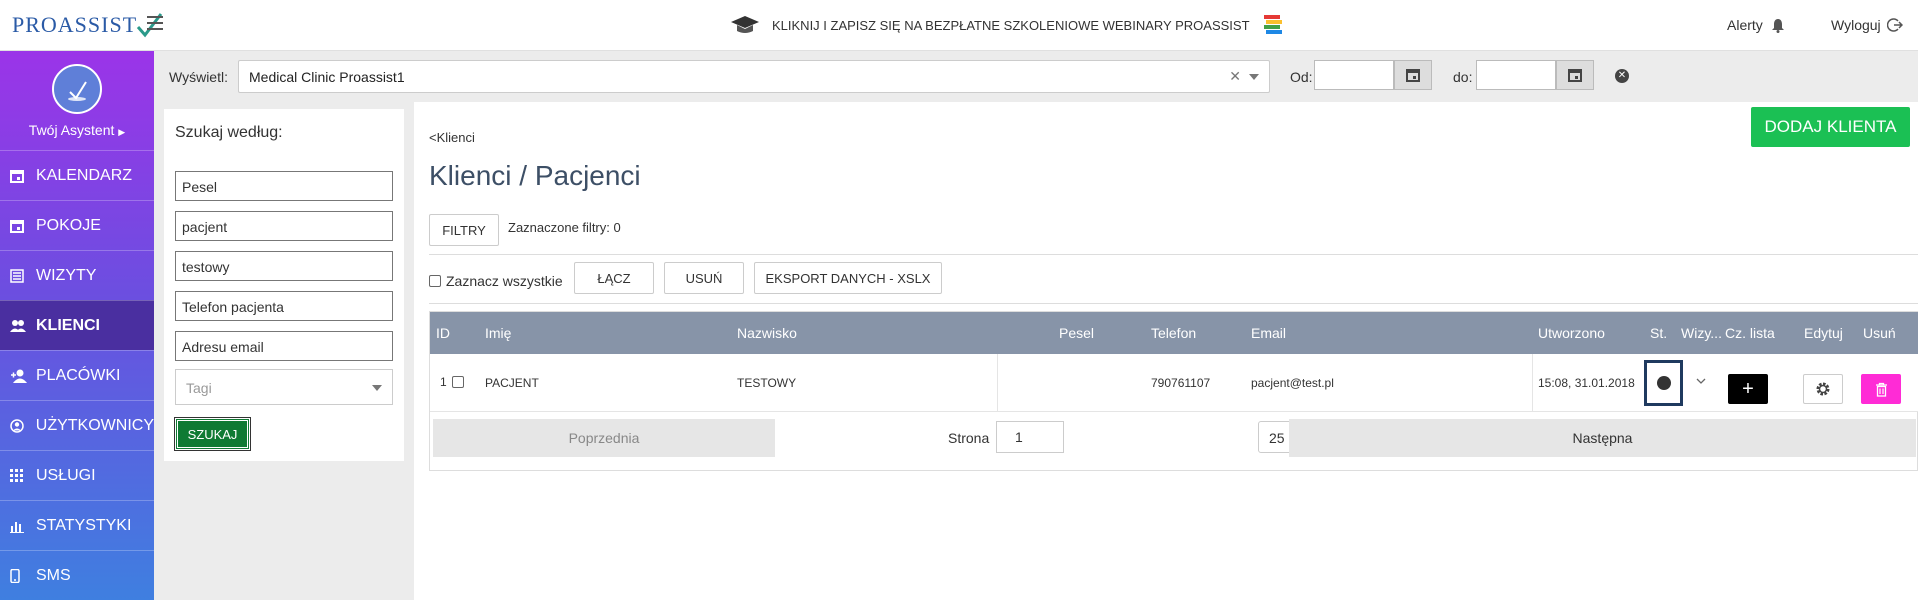 The height and width of the screenshot is (600, 1918). What do you see at coordinates (1235, 76) in the screenshot?
I see `clear-icon: ✕` at bounding box center [1235, 76].